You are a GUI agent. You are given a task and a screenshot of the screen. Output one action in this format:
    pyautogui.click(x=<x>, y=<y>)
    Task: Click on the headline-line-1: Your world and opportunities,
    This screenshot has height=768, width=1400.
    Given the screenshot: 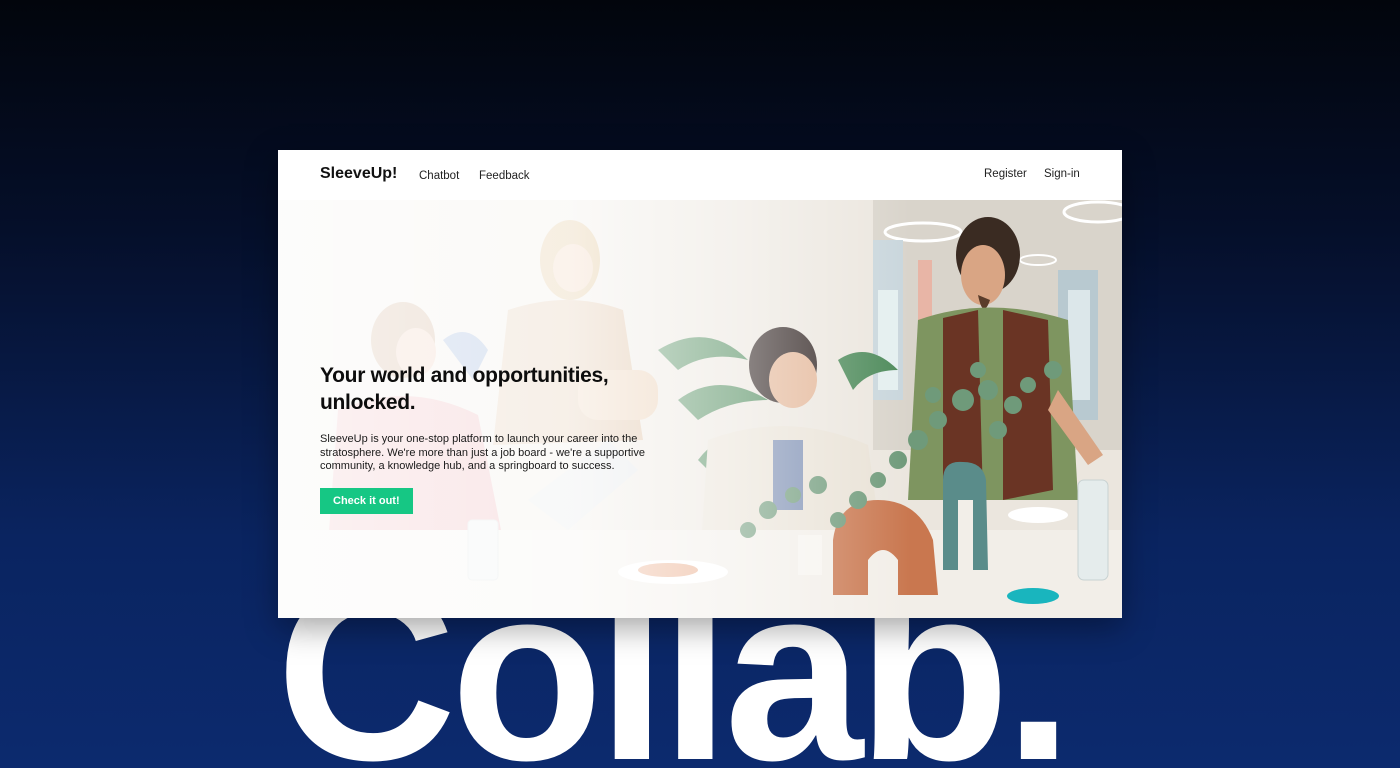 What is the action you would take?
    pyautogui.click(x=464, y=375)
    